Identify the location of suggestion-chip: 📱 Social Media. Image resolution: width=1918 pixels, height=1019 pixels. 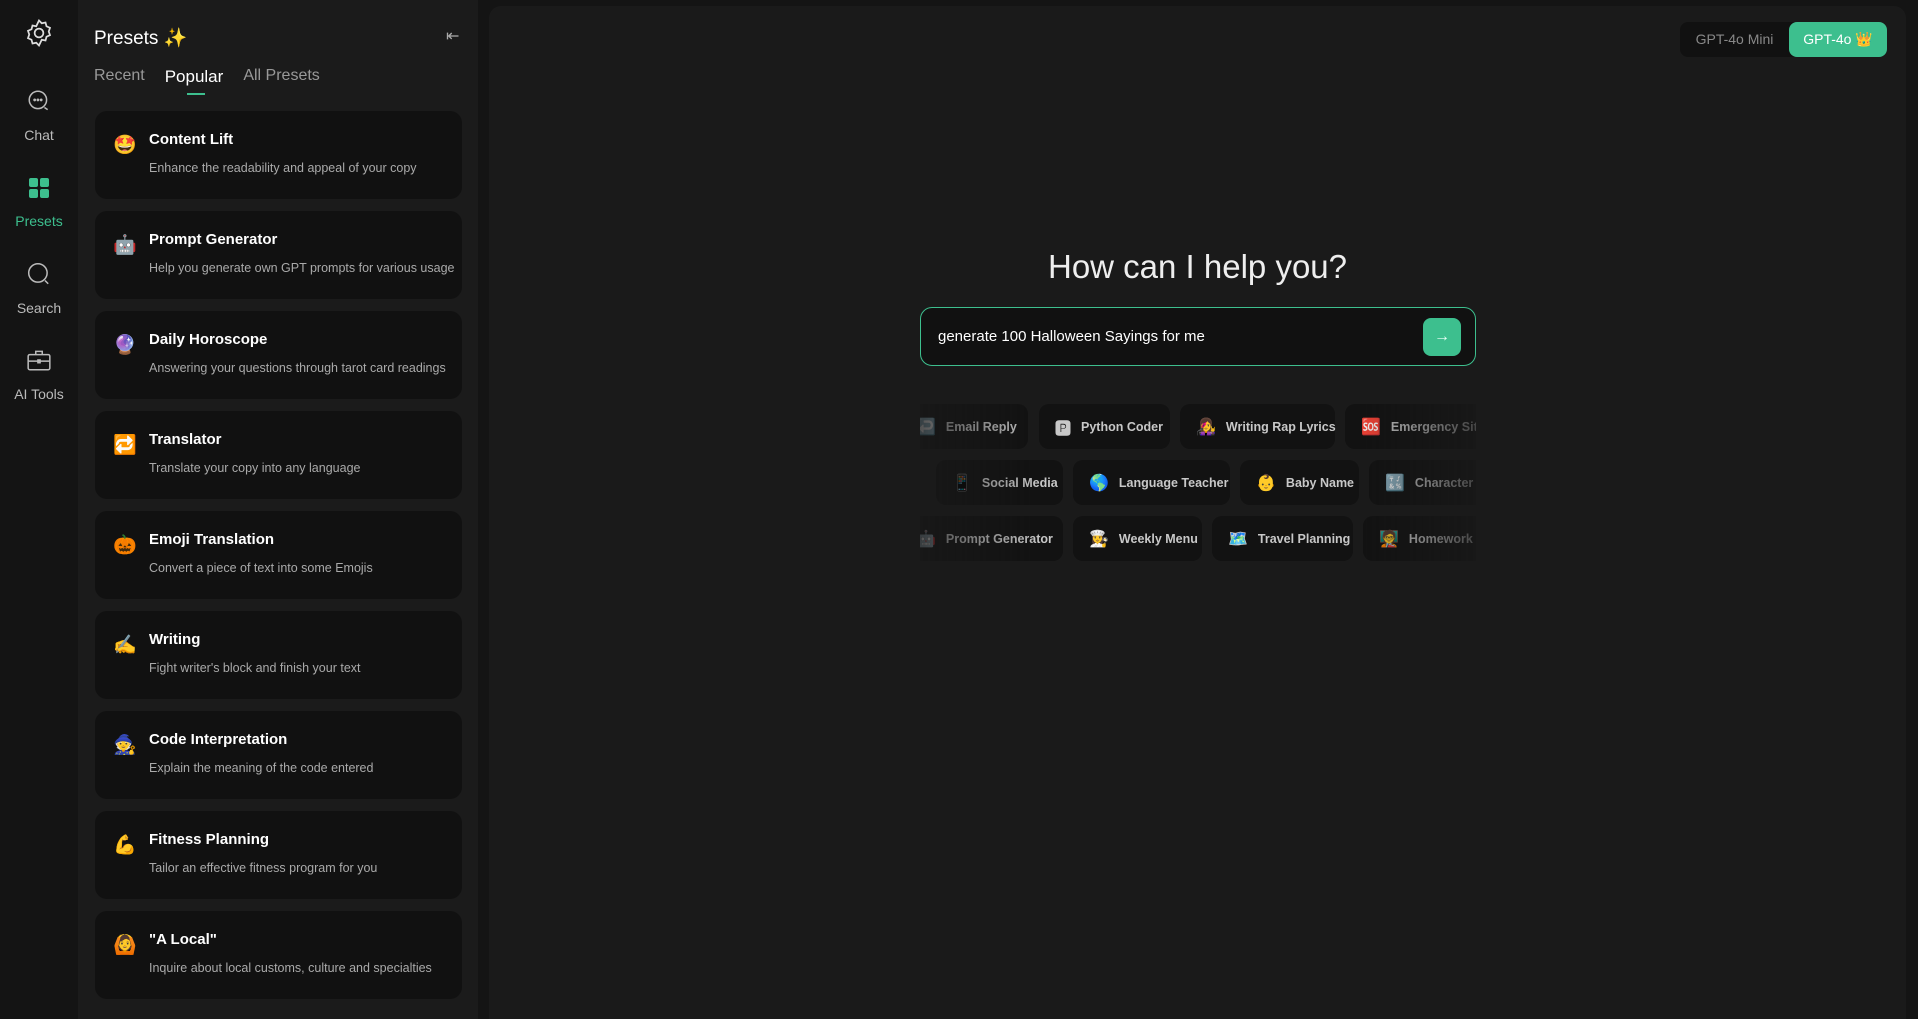
(999, 482).